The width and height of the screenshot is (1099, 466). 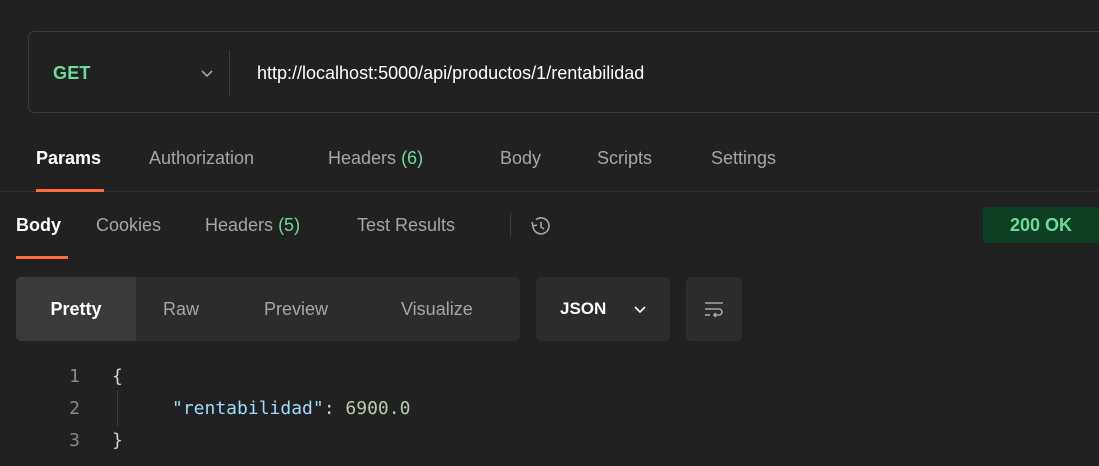 I want to click on response-tab-headers: Headers (5), so click(x=252, y=225).